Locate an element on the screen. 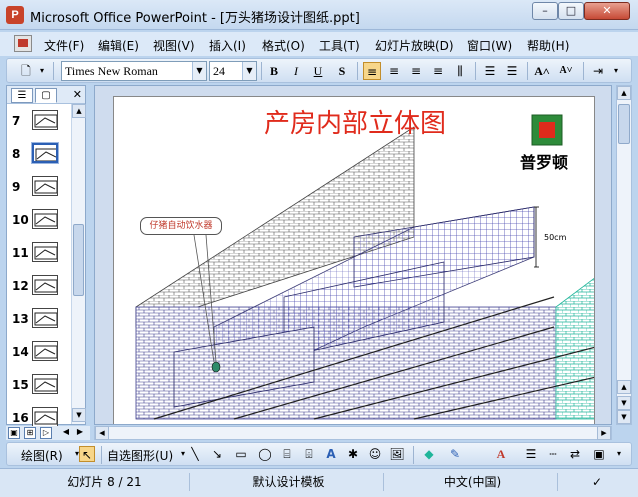 The width and height of the screenshot is (638, 497). align-left-icon: ≡ is located at coordinates (372, 71).